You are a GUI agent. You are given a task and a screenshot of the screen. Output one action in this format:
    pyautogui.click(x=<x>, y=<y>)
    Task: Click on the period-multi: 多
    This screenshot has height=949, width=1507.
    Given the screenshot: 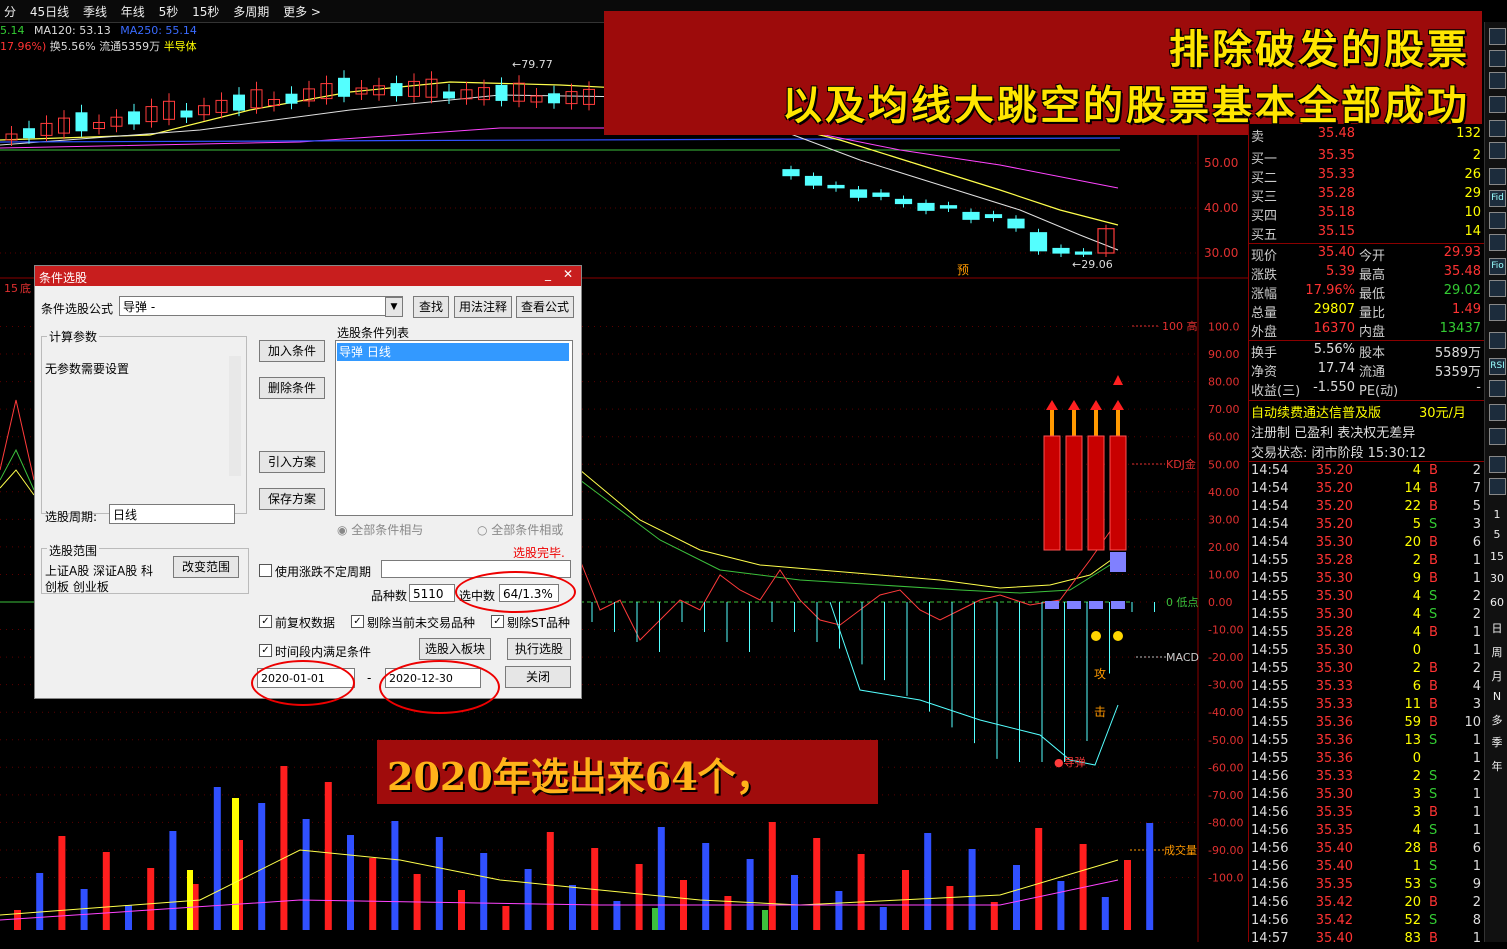 What is the action you would take?
    pyautogui.click(x=1497, y=720)
    